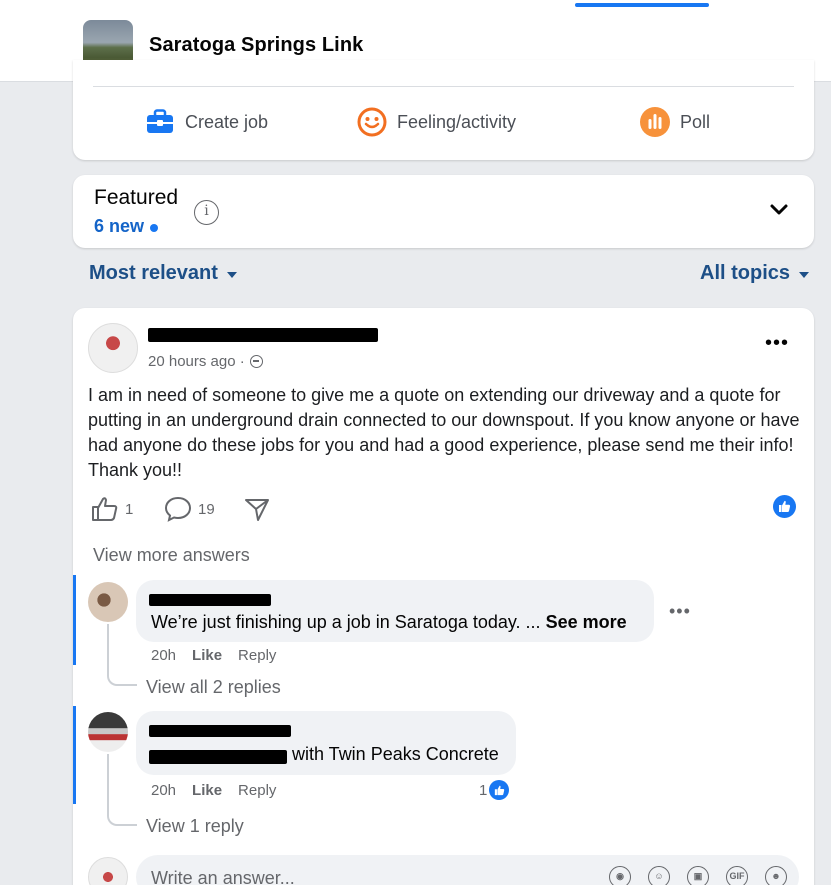 The width and height of the screenshot is (831, 885). Describe the element at coordinates (206, 212) in the screenshot. I see `info-icon: i` at that location.